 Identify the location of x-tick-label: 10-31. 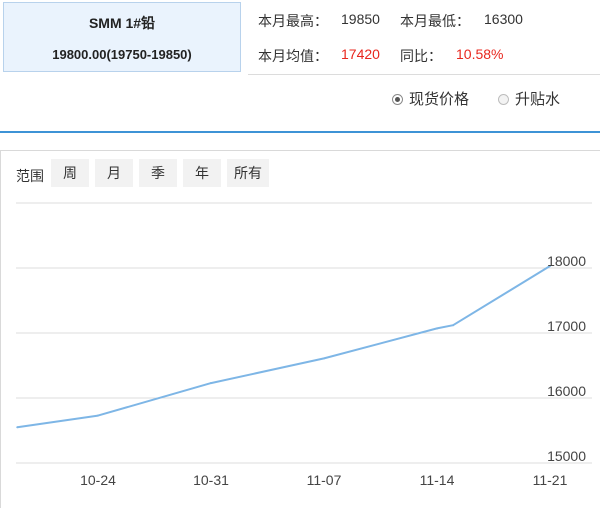
(211, 480).